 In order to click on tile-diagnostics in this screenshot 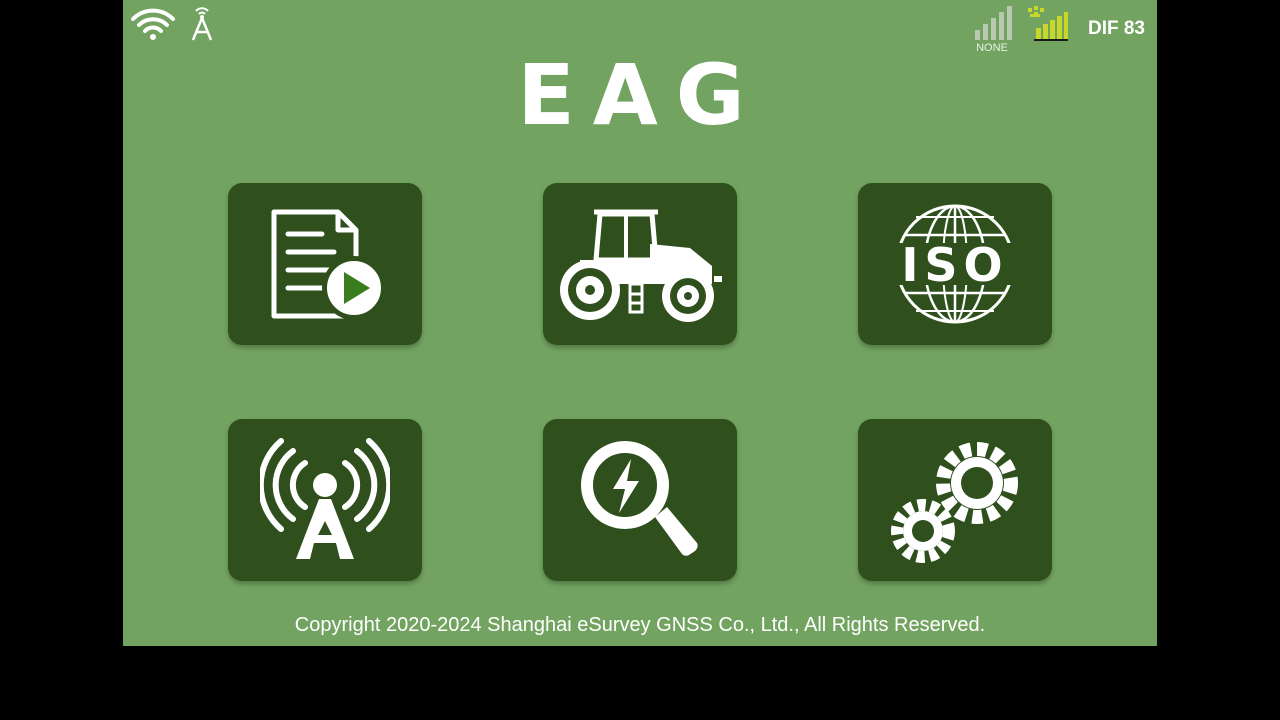, I will do `click(640, 500)`.